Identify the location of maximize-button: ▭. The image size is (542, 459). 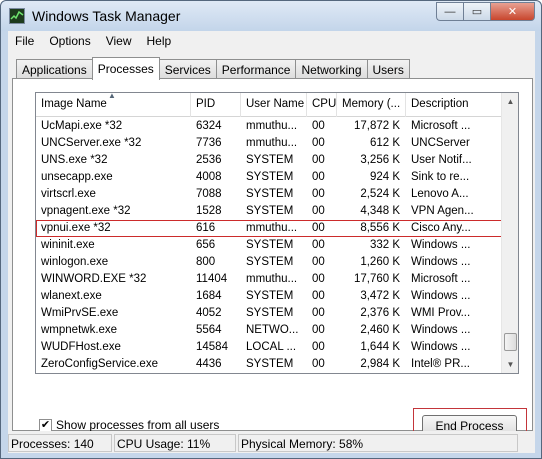
(476, 11).